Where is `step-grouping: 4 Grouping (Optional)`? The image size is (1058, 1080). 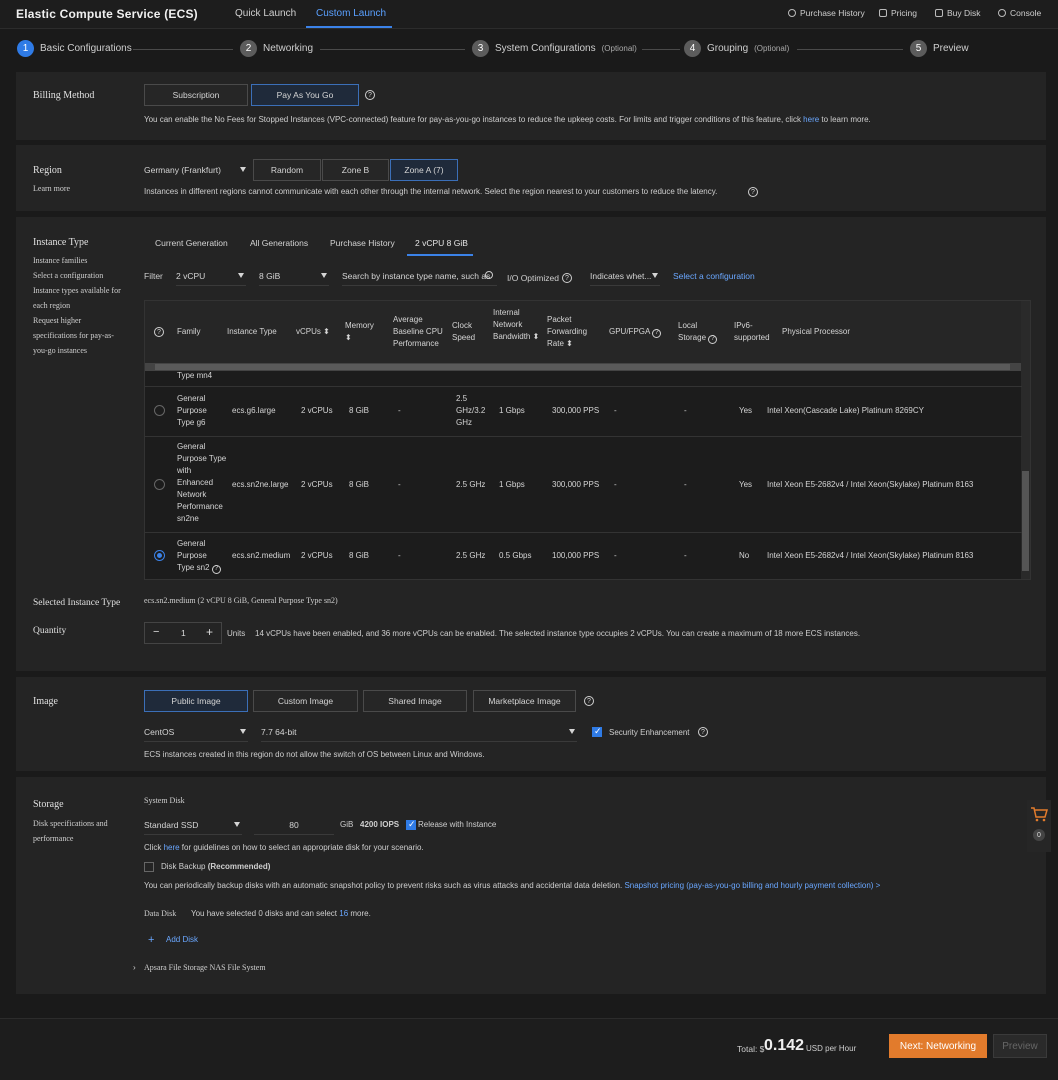
step-grouping: 4 Grouping (Optional) is located at coordinates (736, 48).